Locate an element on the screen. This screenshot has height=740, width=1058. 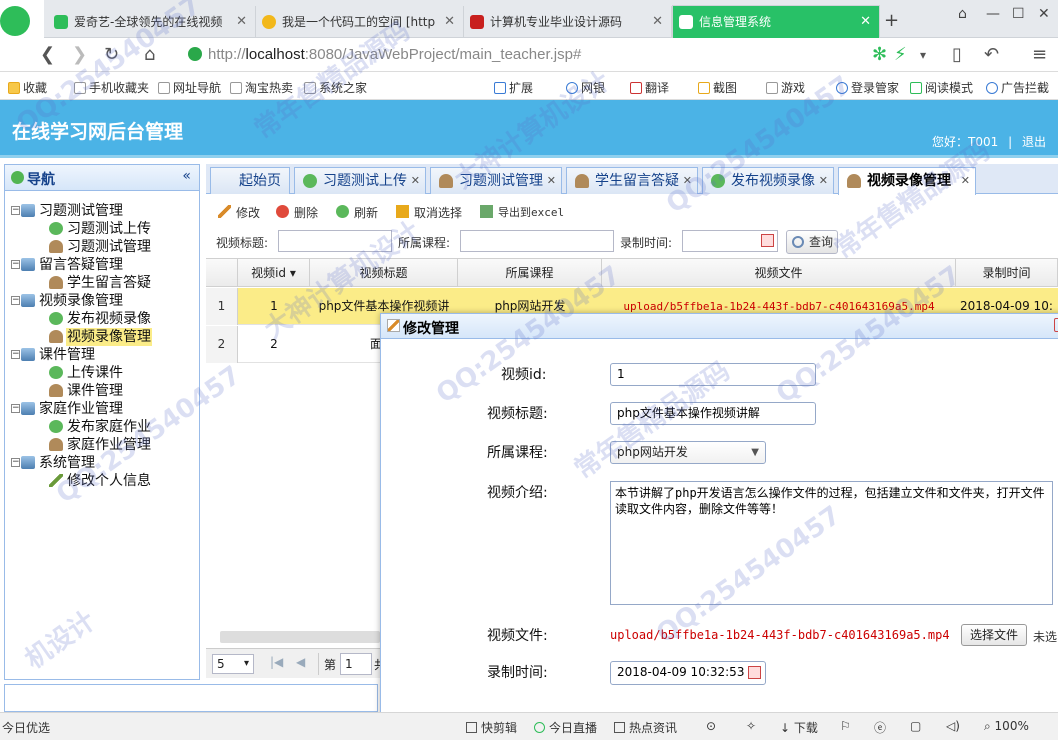
column-header-id: 视频id ▾ is located at coordinates (274, 273).